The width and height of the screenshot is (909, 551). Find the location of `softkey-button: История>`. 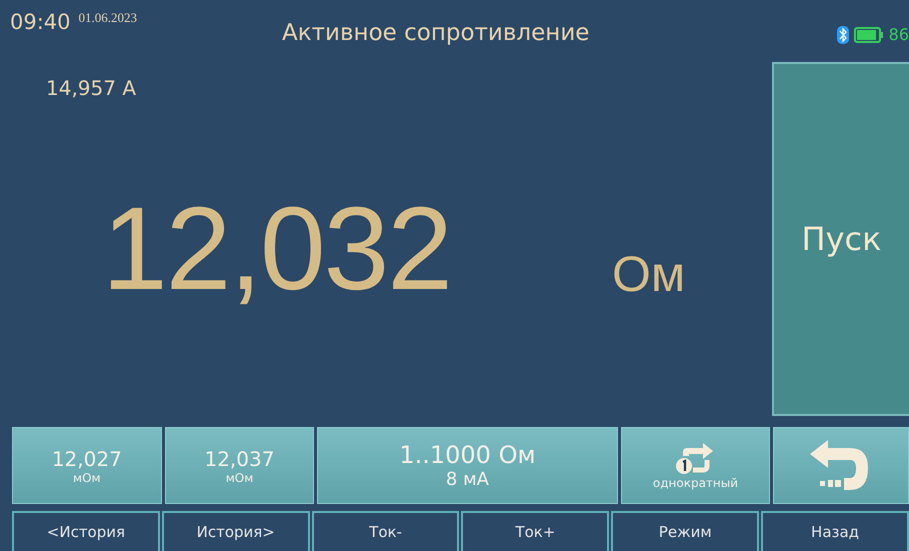

softkey-button: История> is located at coordinates (236, 531).